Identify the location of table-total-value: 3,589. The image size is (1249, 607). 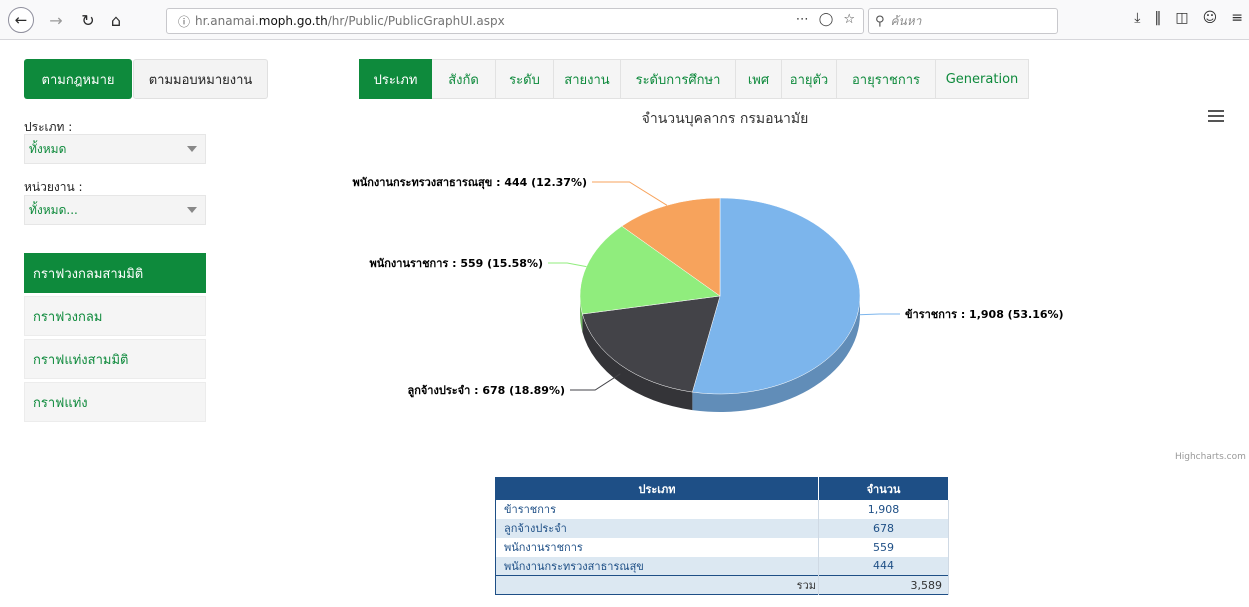
(883, 585).